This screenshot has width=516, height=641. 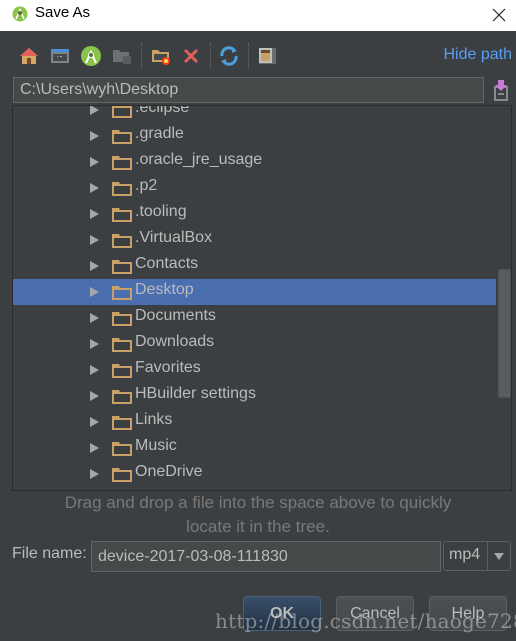 What do you see at coordinates (254, 370) in the screenshot?
I see `tree-item: Favorites` at bounding box center [254, 370].